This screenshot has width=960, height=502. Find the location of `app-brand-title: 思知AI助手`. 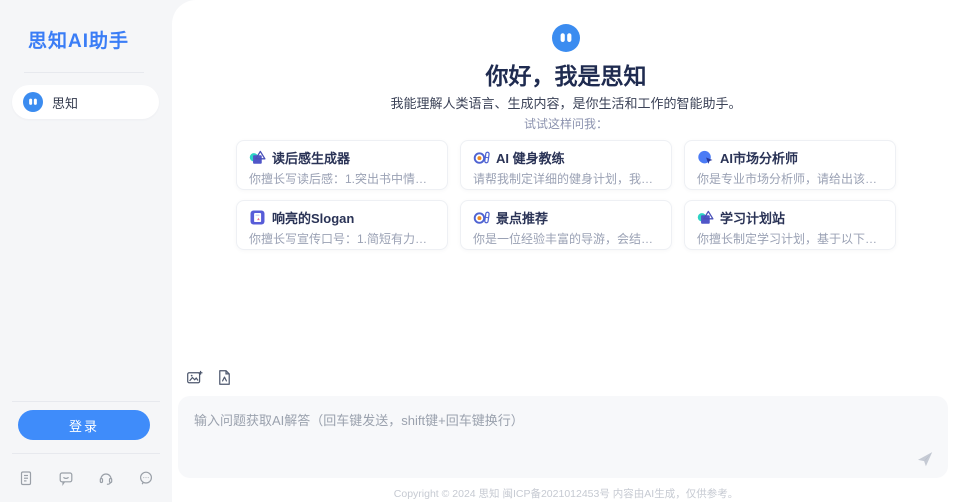

app-brand-title: 思知AI助手 is located at coordinates (79, 41).